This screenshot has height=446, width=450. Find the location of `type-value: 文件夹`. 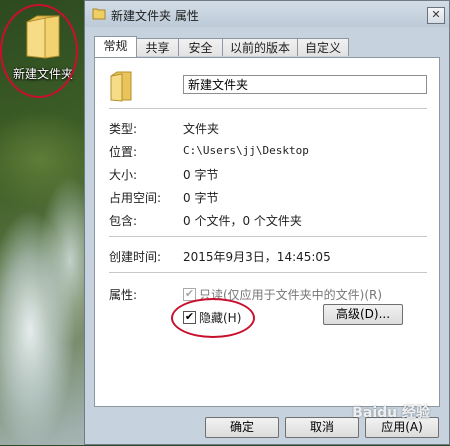

type-value: 文件夹 is located at coordinates (201, 129).